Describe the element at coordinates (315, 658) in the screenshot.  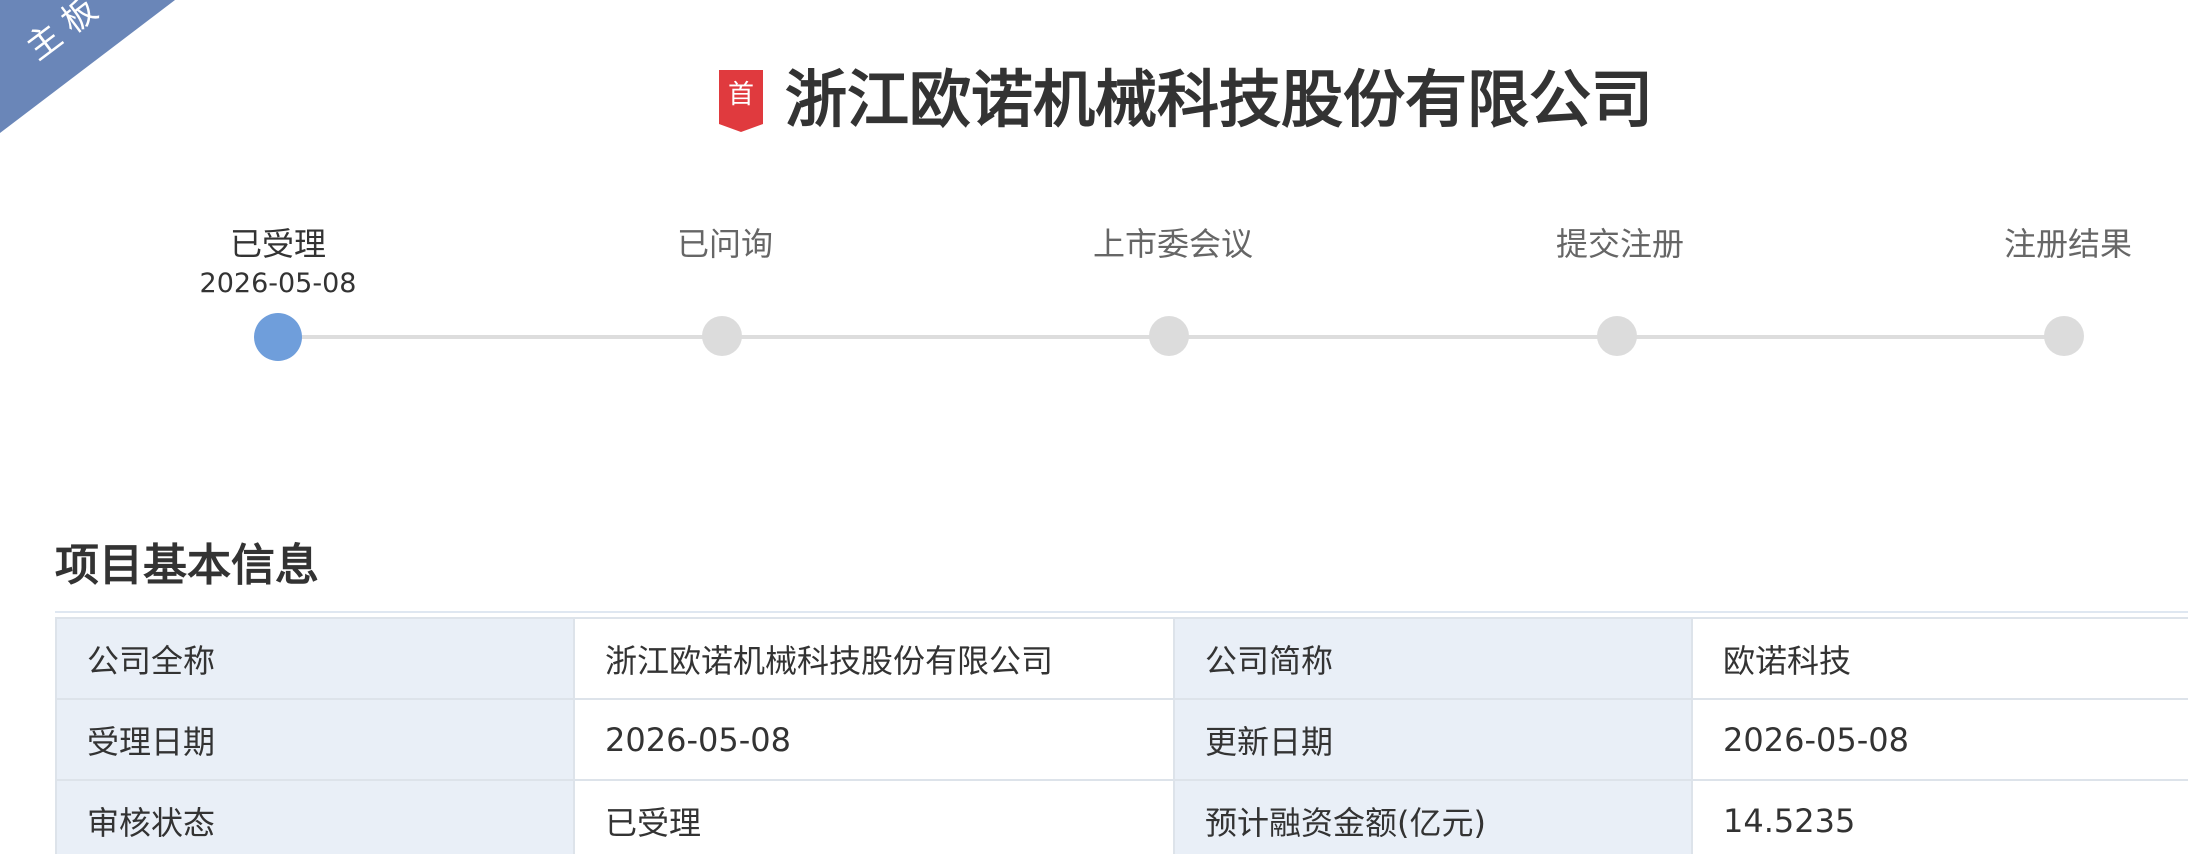
I see `field-label: 公司全称` at that location.